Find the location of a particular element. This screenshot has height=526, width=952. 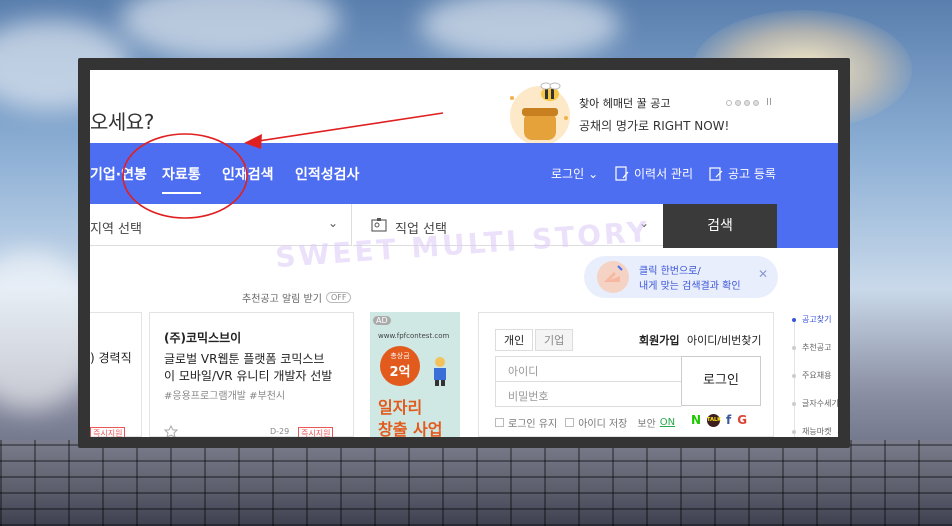

job-tags: #응용프로그램개발 #부천시 is located at coordinates (225, 396).